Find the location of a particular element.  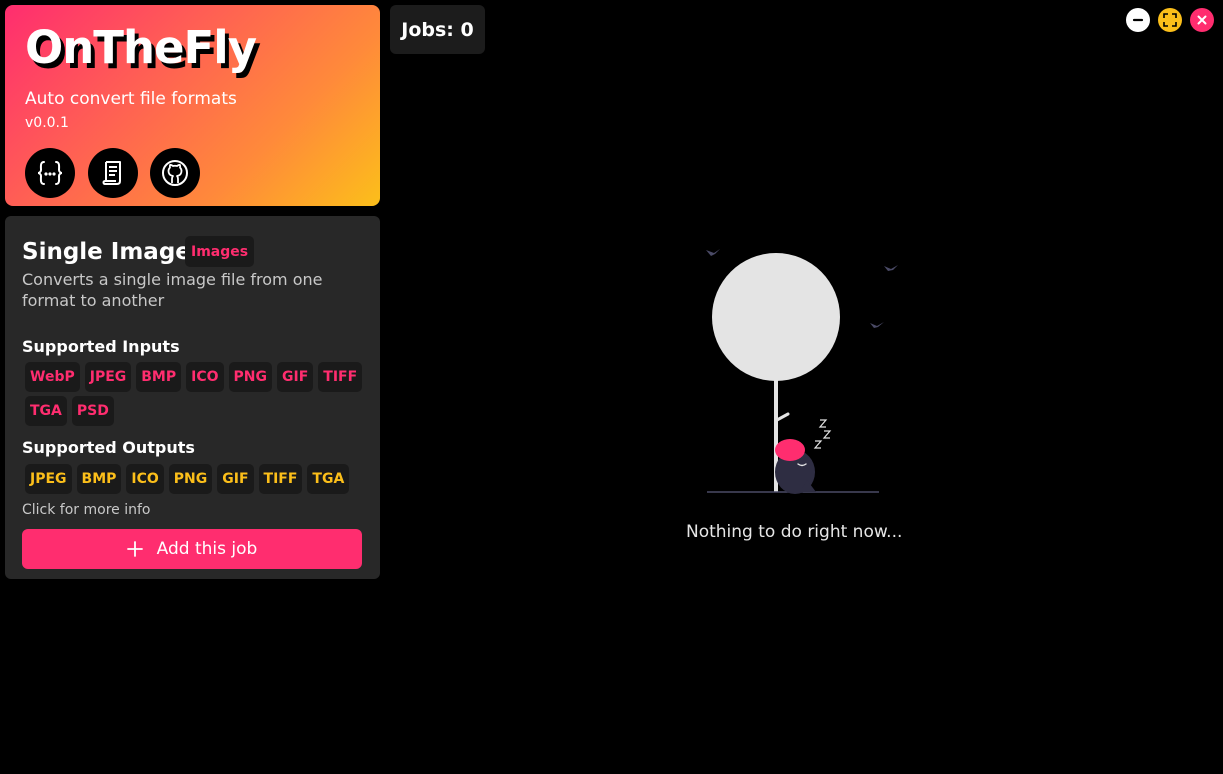

input-format-tag: ICO is located at coordinates (205, 377).